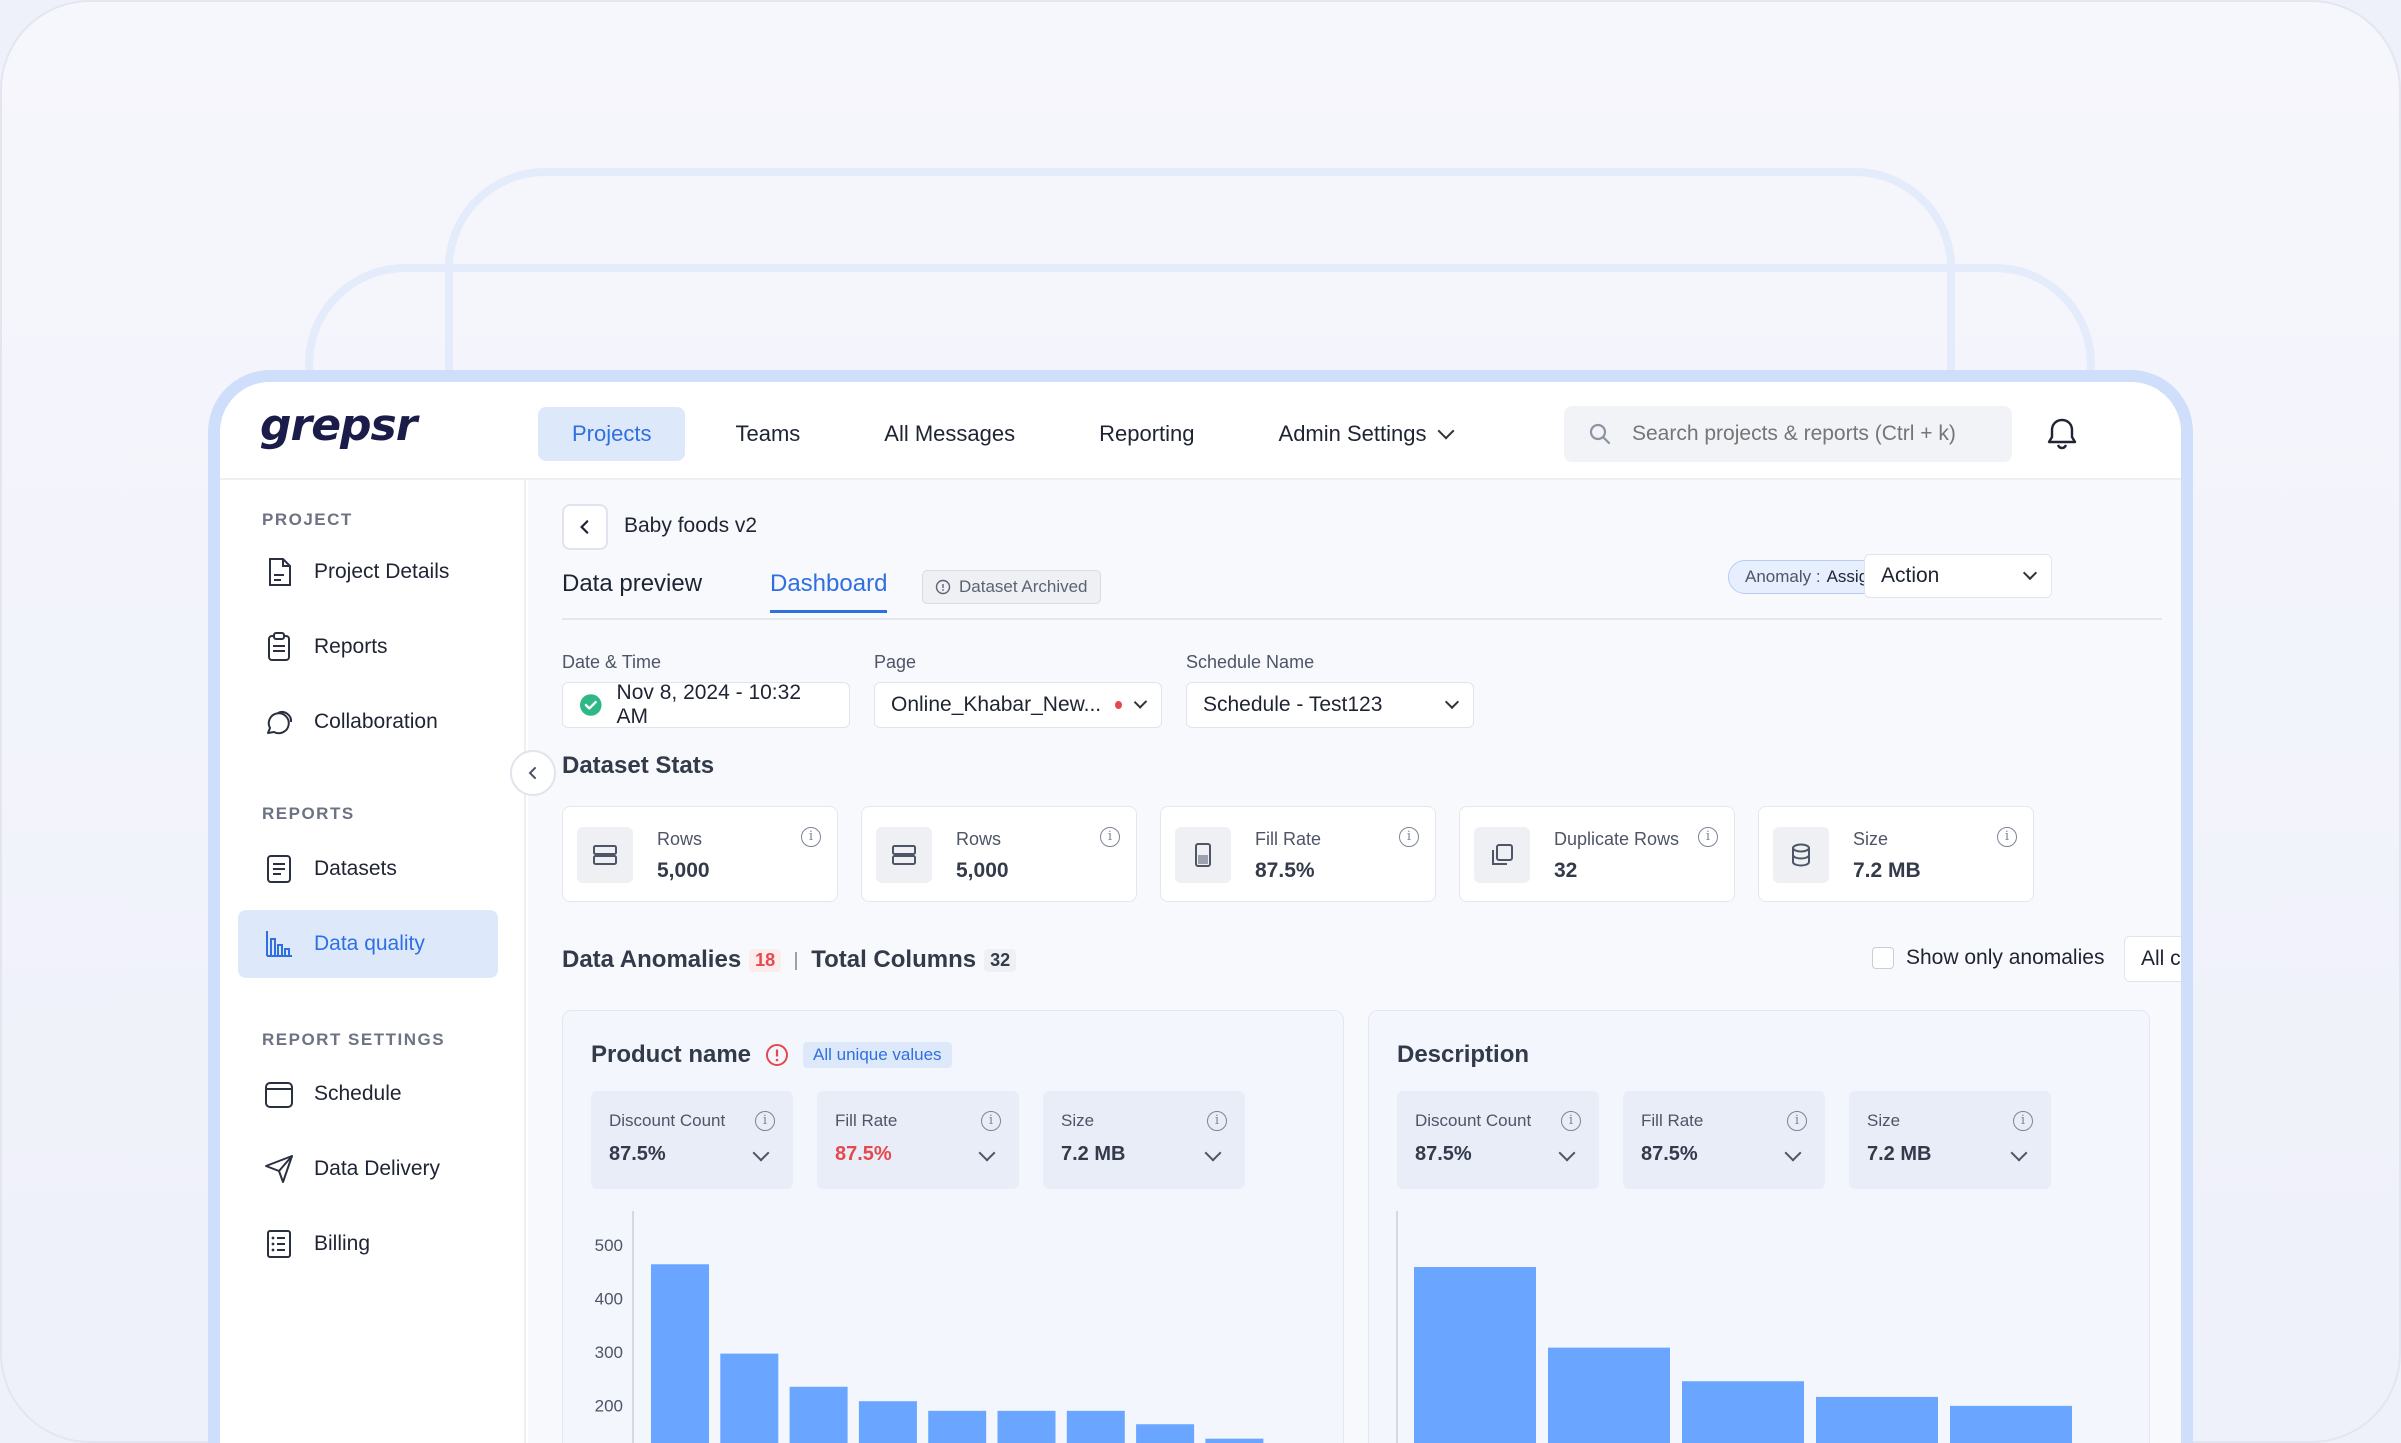 Image resolution: width=2401 pixels, height=1443 pixels. I want to click on sidebar-item-label: Data Delivery, so click(377, 1168).